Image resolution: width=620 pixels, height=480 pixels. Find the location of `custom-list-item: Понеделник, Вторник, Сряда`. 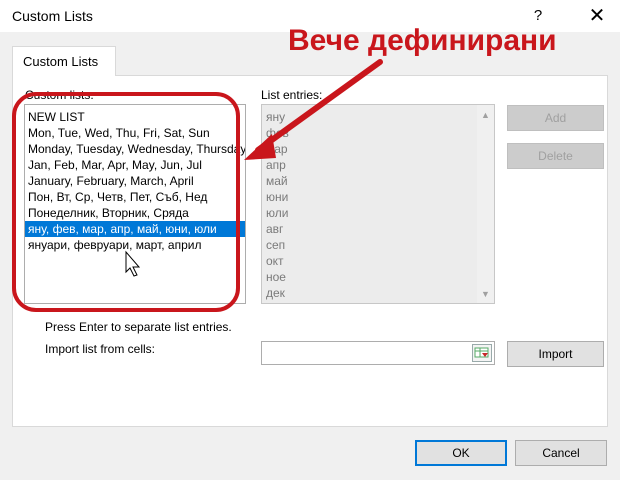

custom-list-item: Понеделник, Вторник, Сряда is located at coordinates (135, 213).